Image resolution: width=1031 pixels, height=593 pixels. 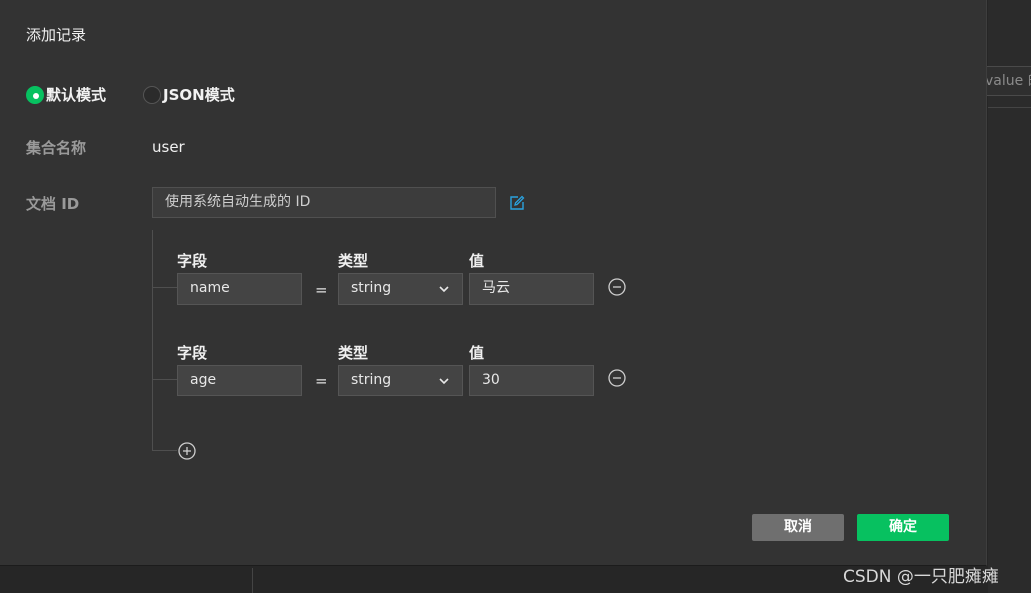 I want to click on tree-line, so click(x=152, y=340).